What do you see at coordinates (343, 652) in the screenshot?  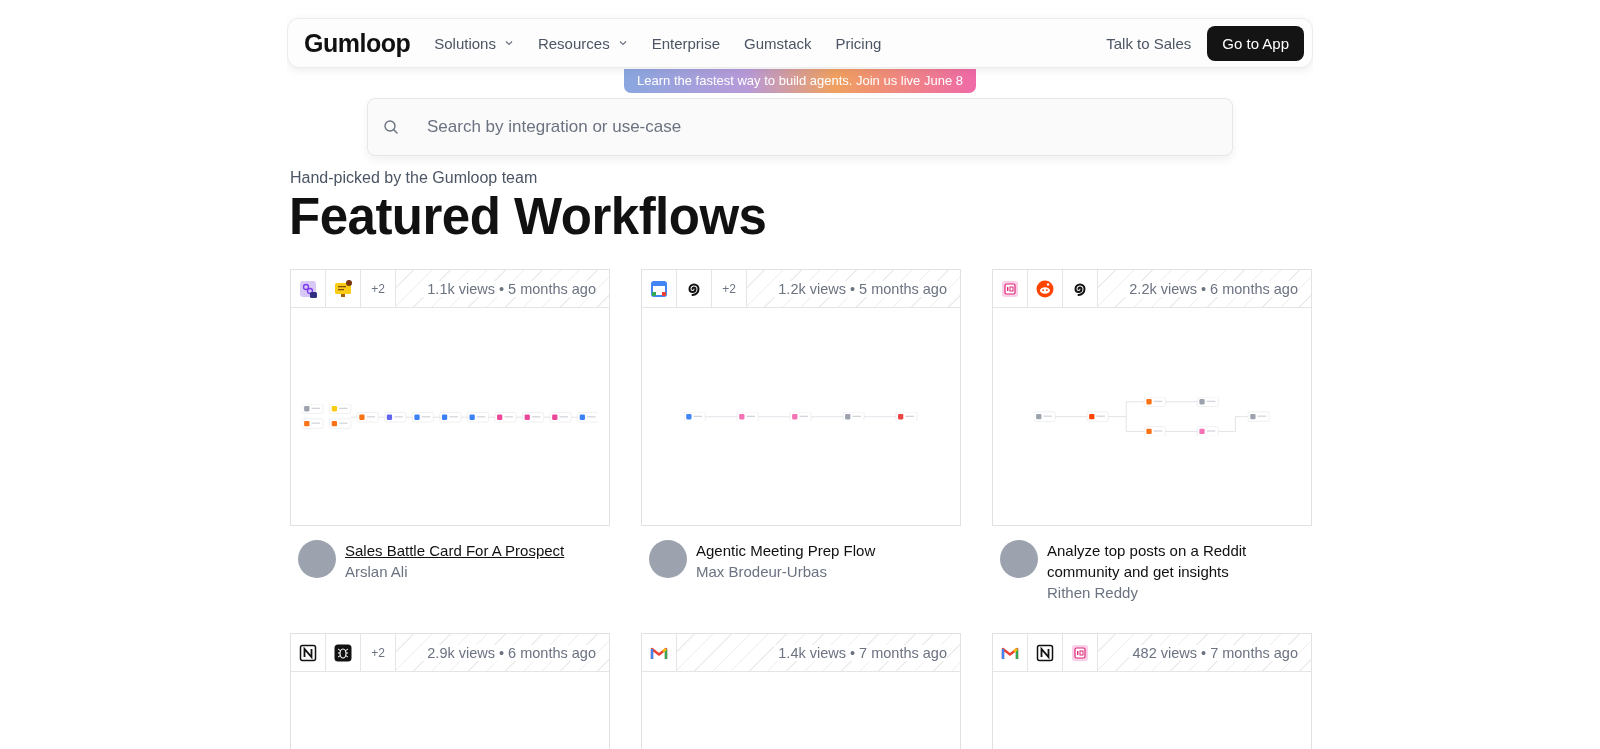 I see `bug-icon` at bounding box center [343, 652].